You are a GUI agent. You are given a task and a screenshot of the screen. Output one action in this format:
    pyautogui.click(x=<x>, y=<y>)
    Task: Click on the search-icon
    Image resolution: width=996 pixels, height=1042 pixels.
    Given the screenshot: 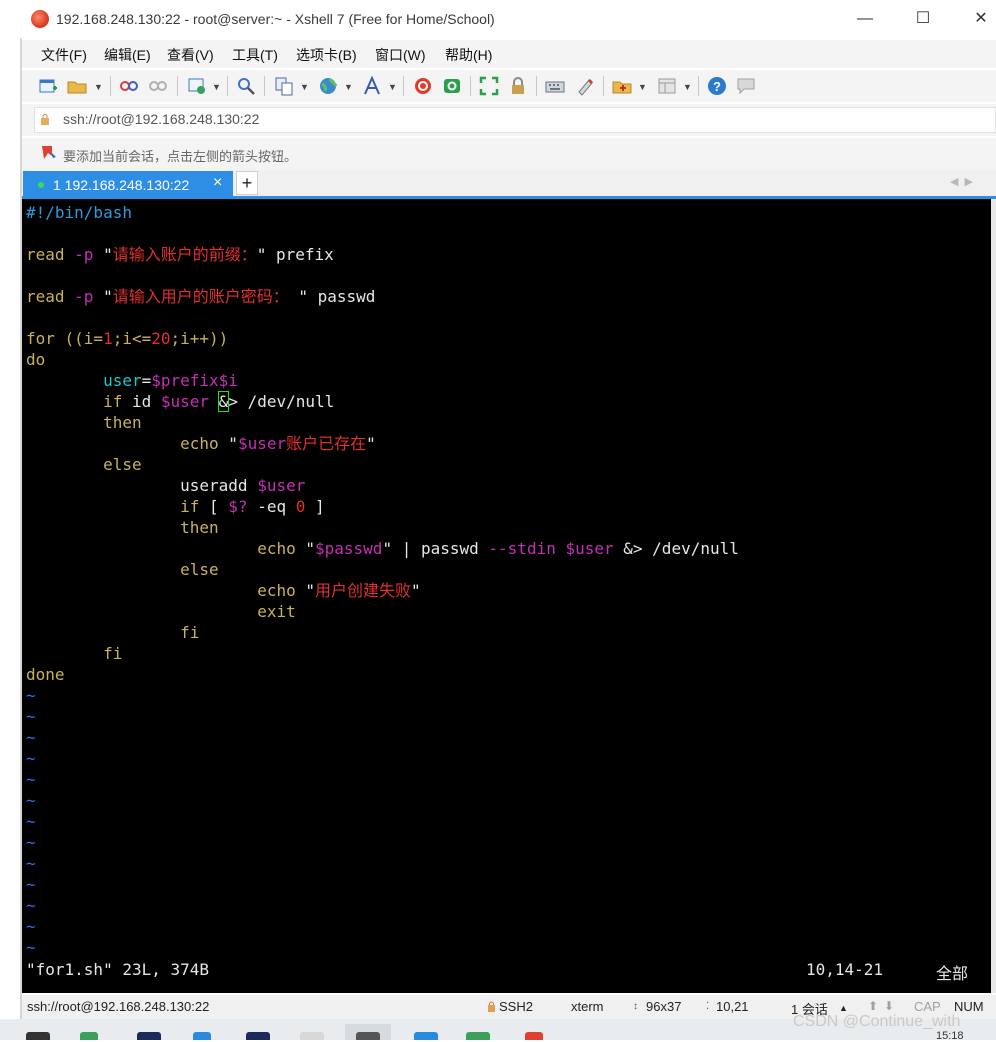 What is the action you would take?
    pyautogui.click(x=246, y=86)
    